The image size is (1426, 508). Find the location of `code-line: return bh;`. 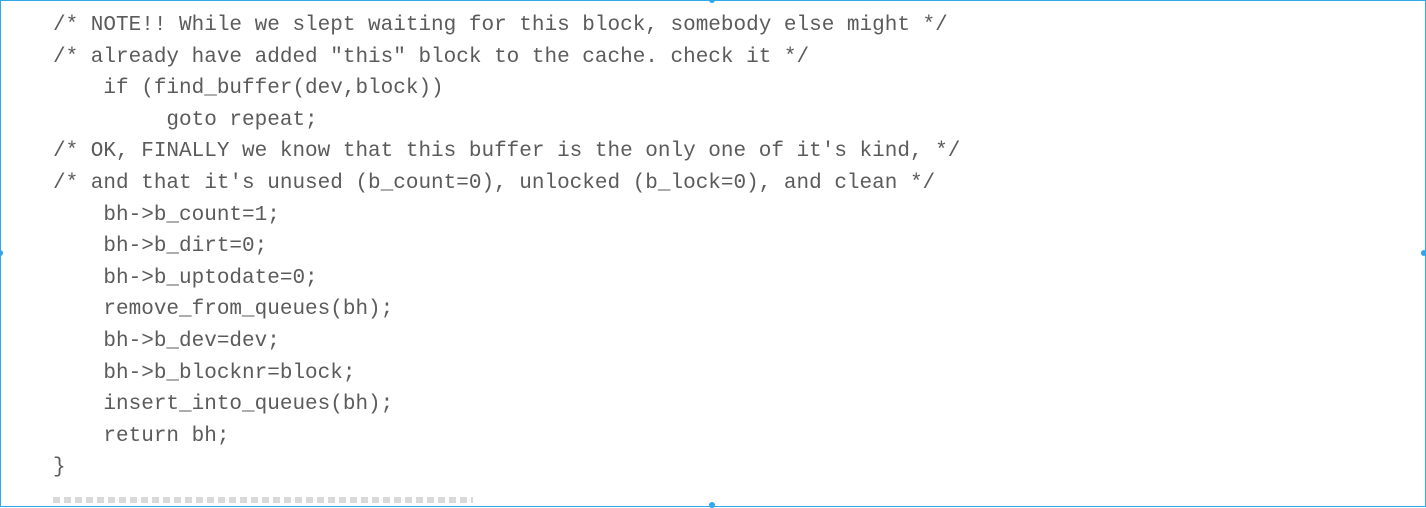

code-line: return bh; is located at coordinates (141, 436).